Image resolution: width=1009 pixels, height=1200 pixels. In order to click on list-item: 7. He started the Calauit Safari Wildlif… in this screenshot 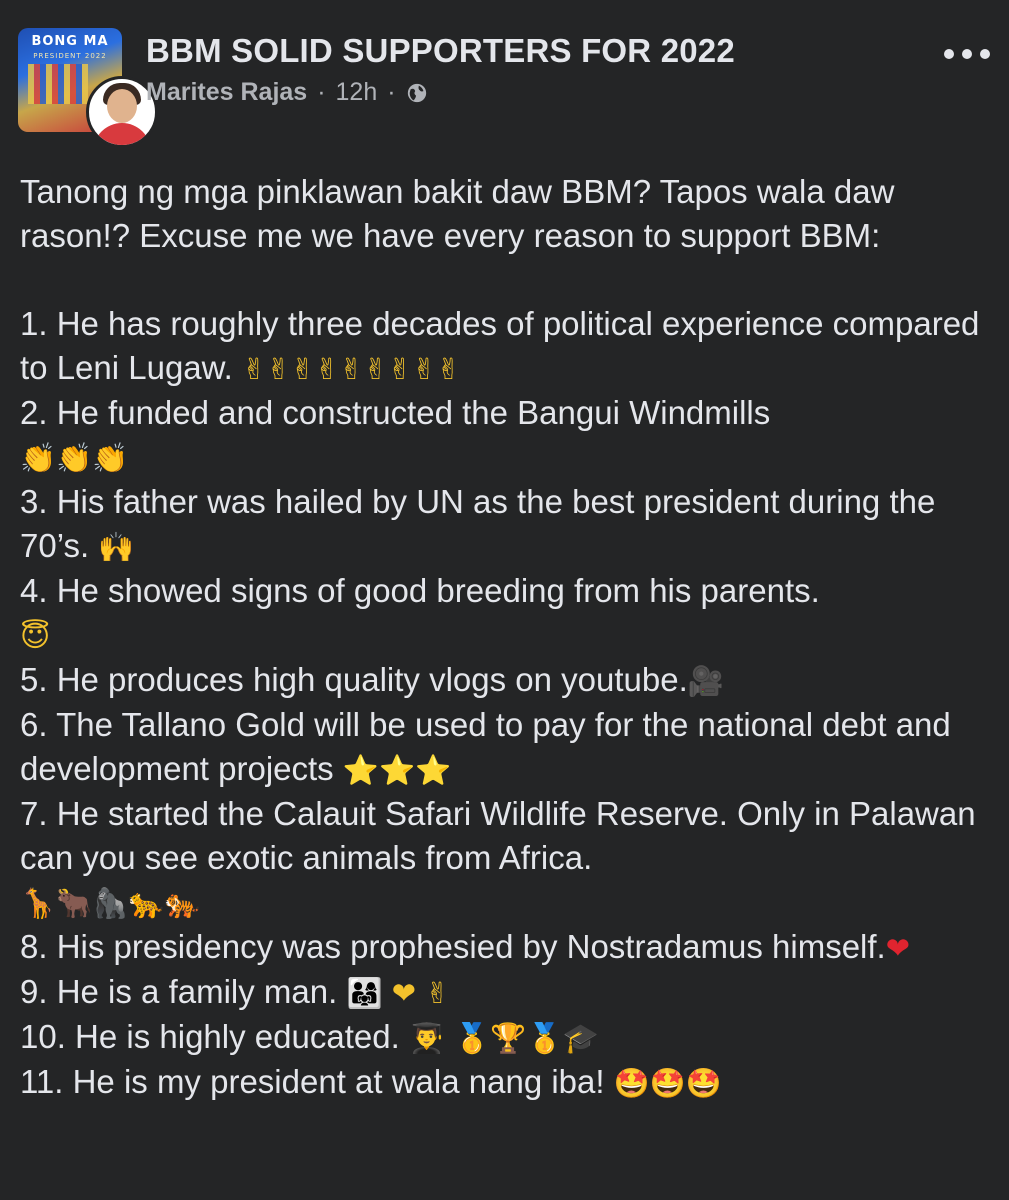, I will do `click(507, 858)`.